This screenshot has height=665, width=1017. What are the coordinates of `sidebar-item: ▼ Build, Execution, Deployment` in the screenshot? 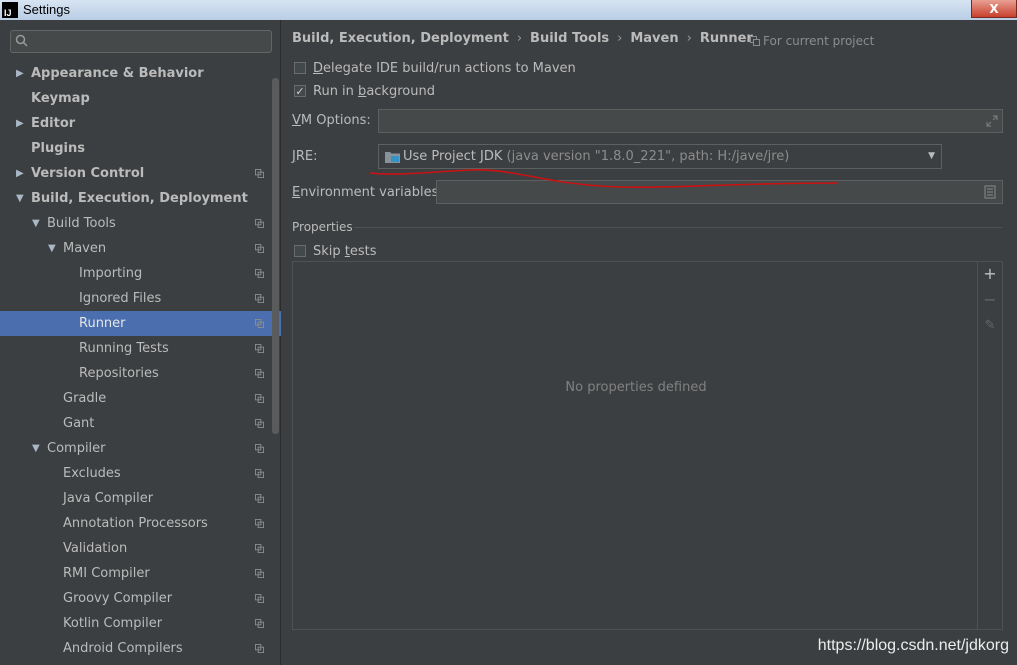 It's located at (140, 198).